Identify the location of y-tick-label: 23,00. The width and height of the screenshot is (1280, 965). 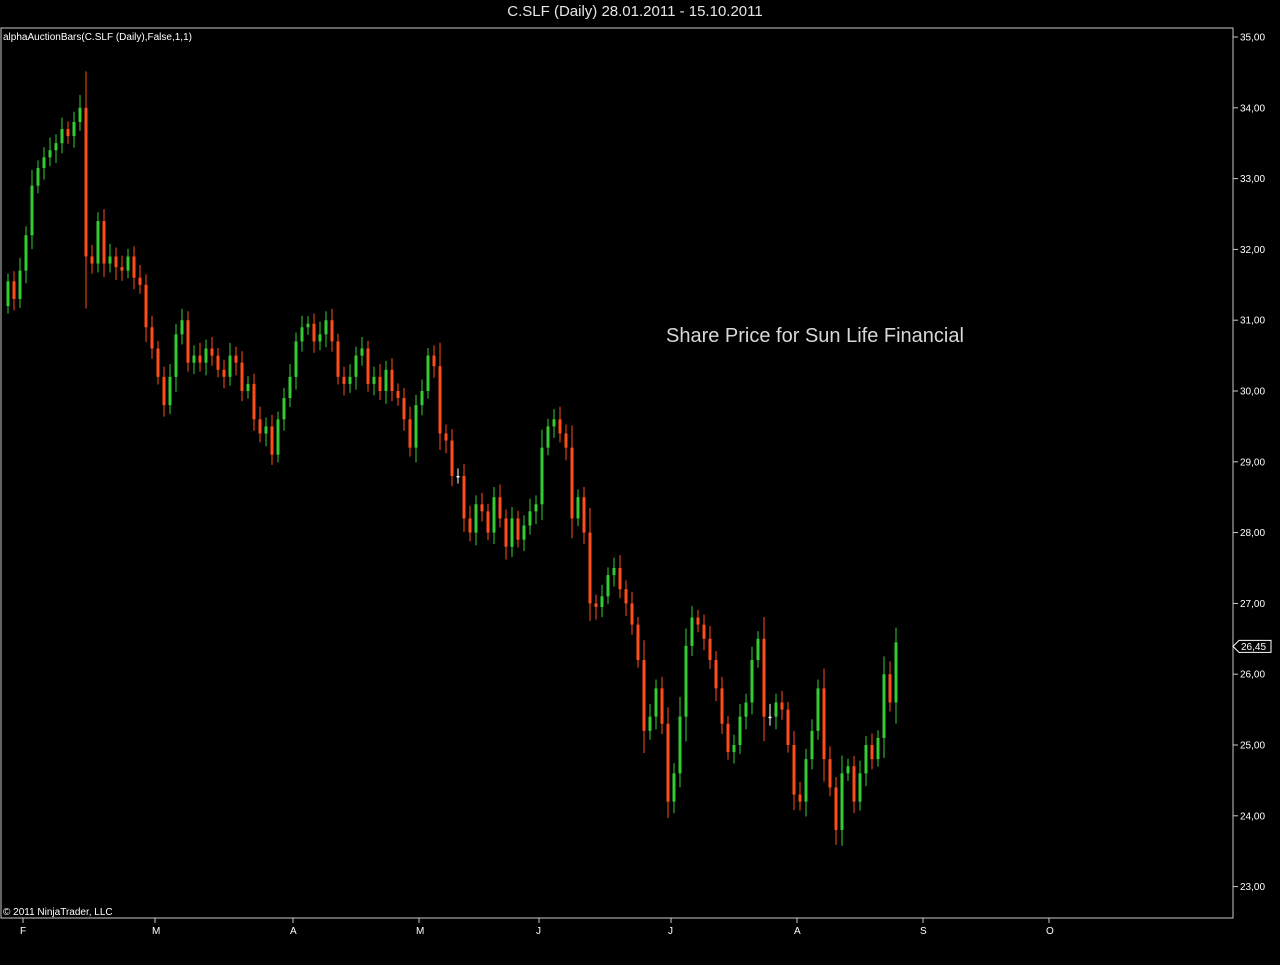
(1252, 887).